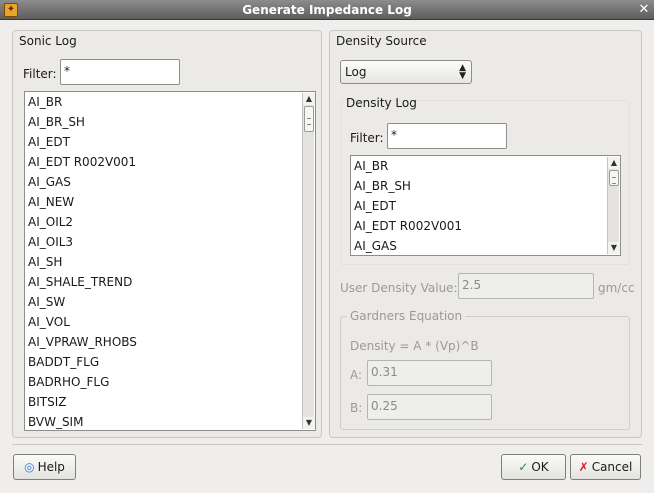  What do you see at coordinates (462, 72) in the screenshot?
I see `updown-arrows-icon: ▲ ▼` at bounding box center [462, 72].